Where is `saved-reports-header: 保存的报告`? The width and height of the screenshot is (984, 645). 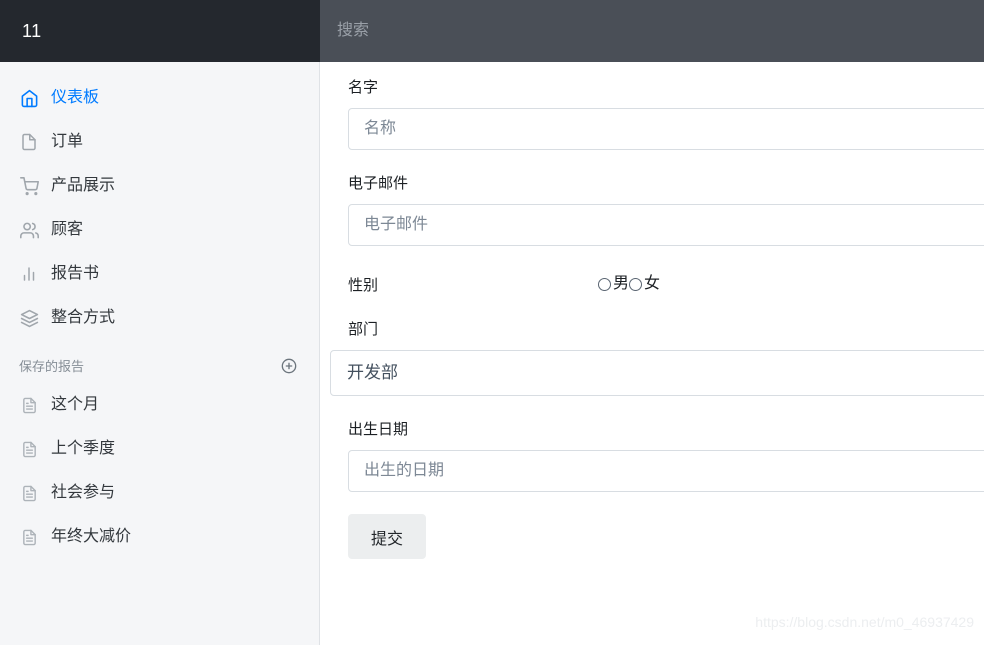 saved-reports-header: 保存的报告 is located at coordinates (159, 361).